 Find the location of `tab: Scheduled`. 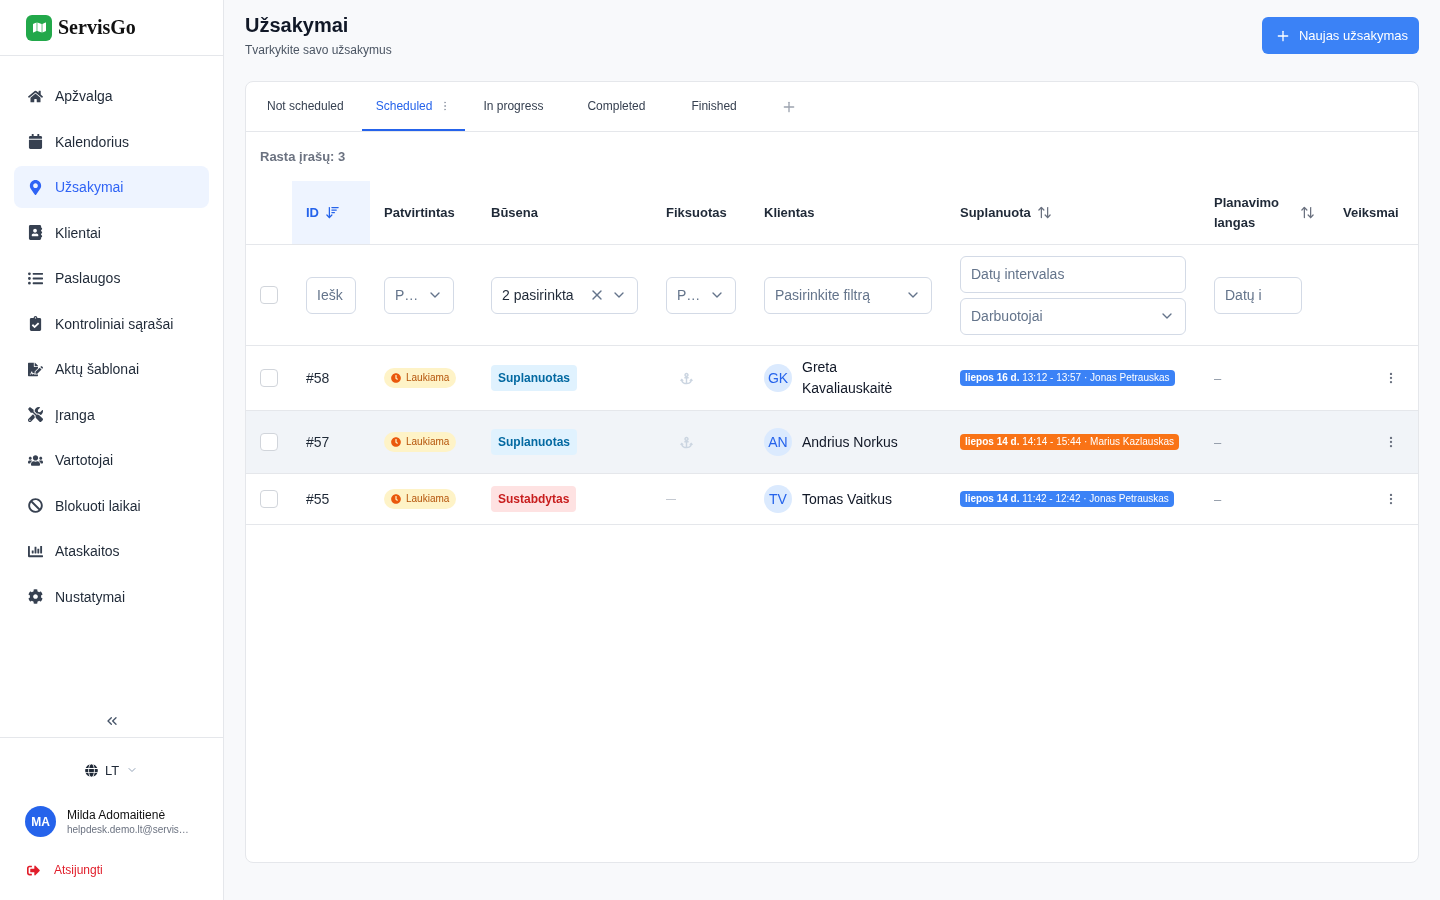

tab: Scheduled is located at coordinates (413, 106).